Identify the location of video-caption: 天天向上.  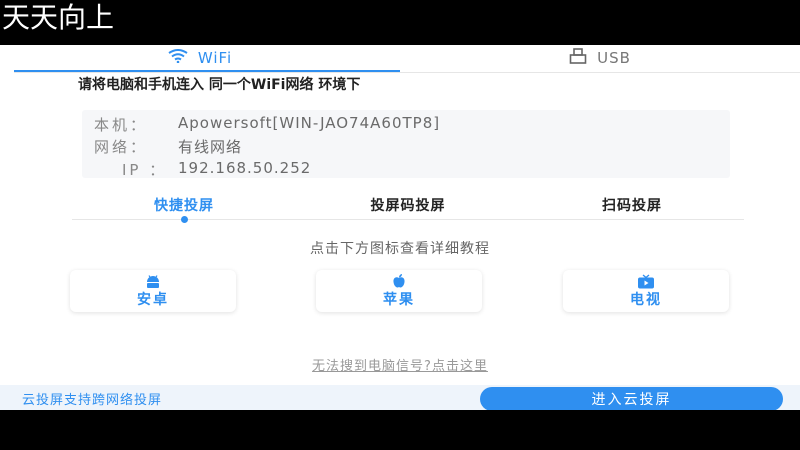
(400, 22).